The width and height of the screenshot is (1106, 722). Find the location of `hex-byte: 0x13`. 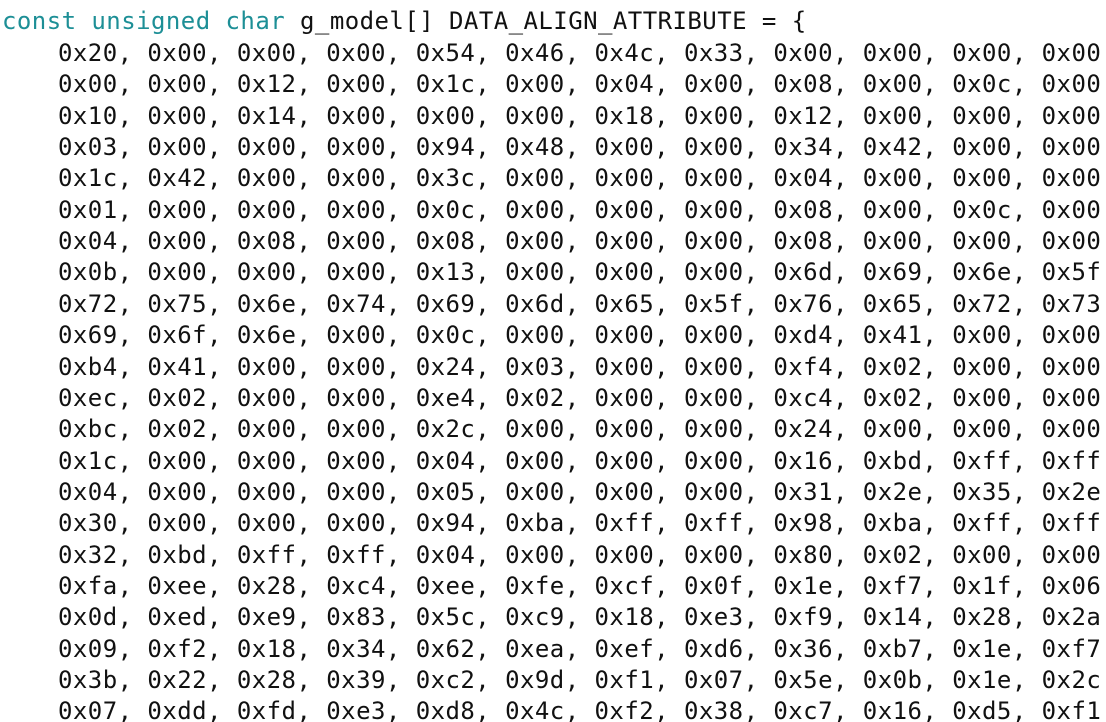

hex-byte: 0x13 is located at coordinates (445, 272).